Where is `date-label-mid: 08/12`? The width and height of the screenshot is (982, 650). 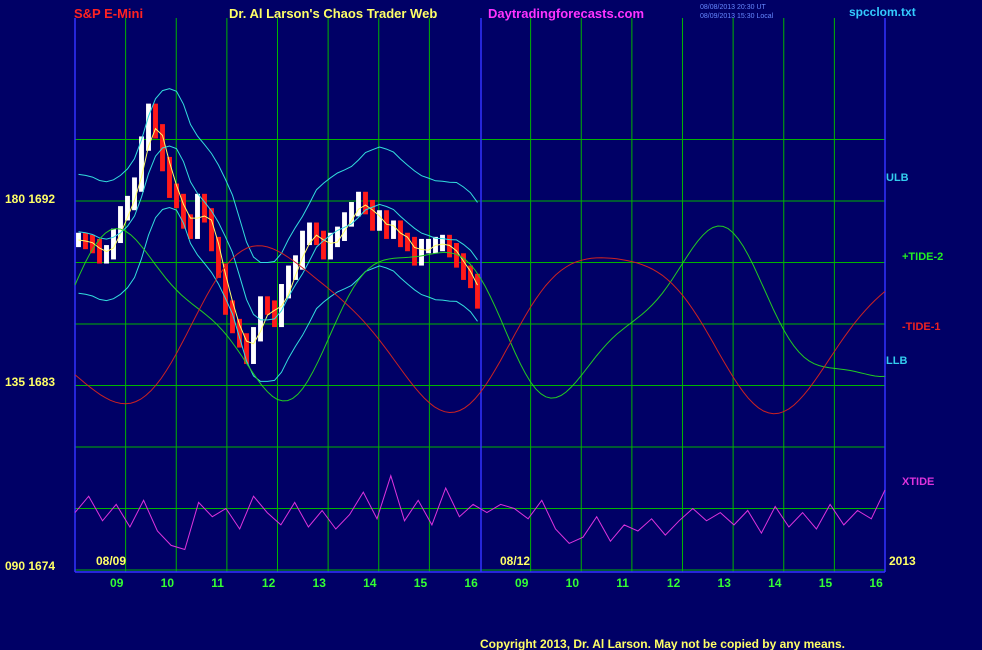 date-label-mid: 08/12 is located at coordinates (515, 561).